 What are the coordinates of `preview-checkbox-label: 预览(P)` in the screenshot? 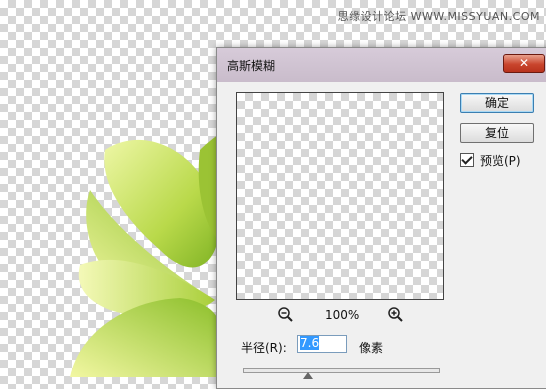 It's located at (500, 160).